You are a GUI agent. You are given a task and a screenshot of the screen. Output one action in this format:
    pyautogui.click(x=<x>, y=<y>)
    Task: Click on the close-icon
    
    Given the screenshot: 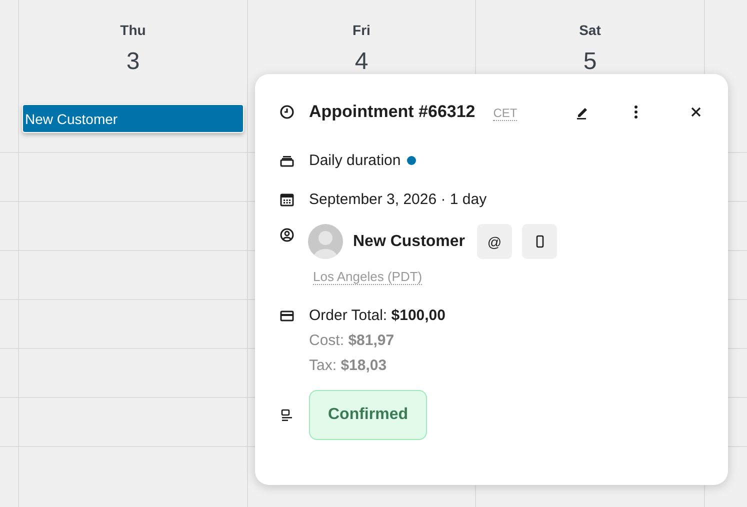 What is the action you would take?
    pyautogui.click(x=696, y=112)
    